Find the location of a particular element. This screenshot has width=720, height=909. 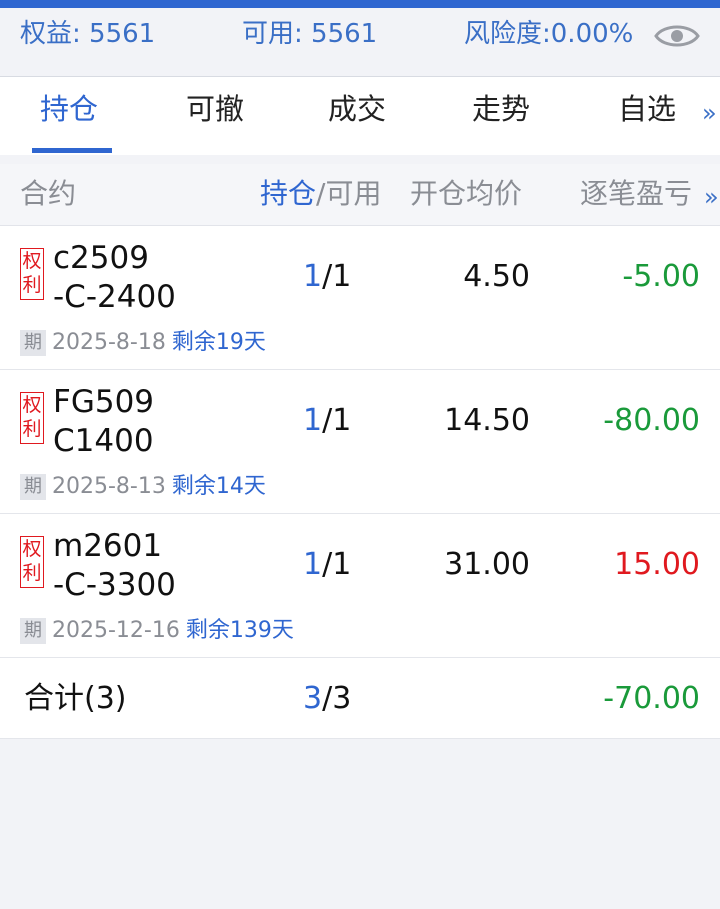

header-position: 持仓/可用 is located at coordinates (320, 194).